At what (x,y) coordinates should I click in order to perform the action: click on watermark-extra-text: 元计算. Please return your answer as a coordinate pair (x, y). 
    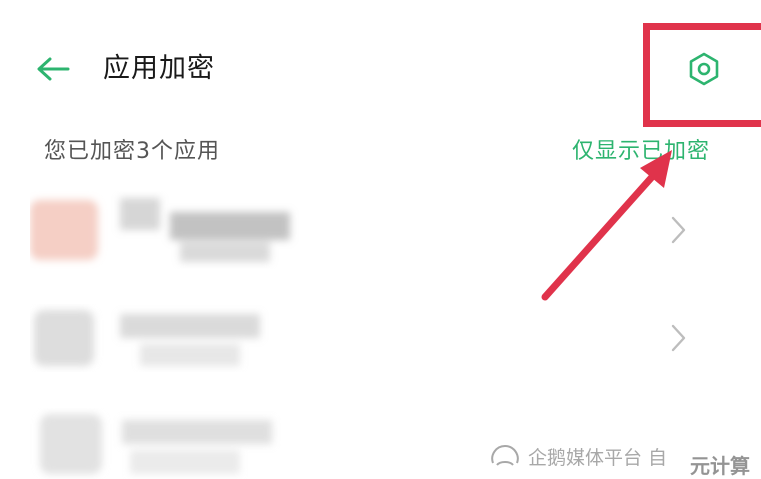
    Looking at the image, I should click on (720, 466).